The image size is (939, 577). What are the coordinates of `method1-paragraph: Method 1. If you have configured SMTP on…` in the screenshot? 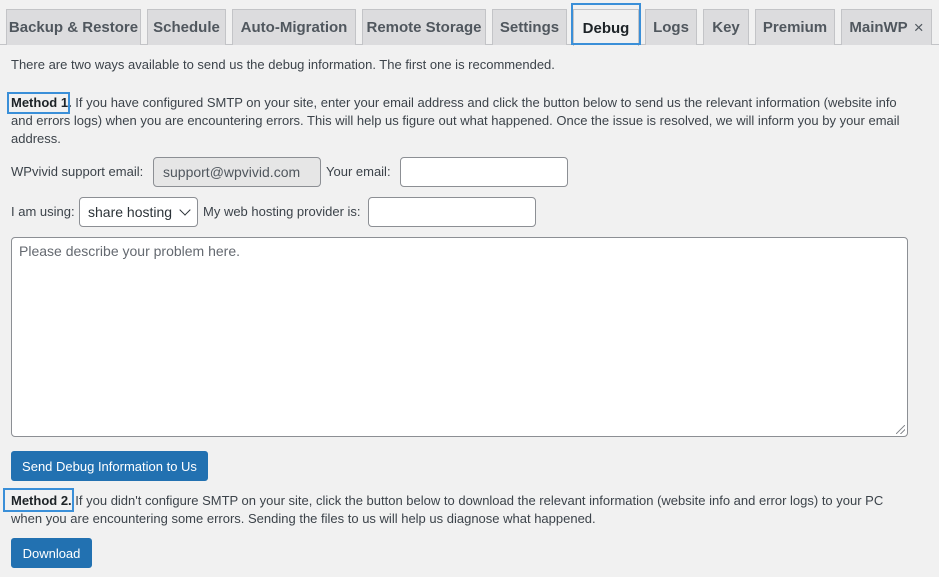 It's located at (461, 121).